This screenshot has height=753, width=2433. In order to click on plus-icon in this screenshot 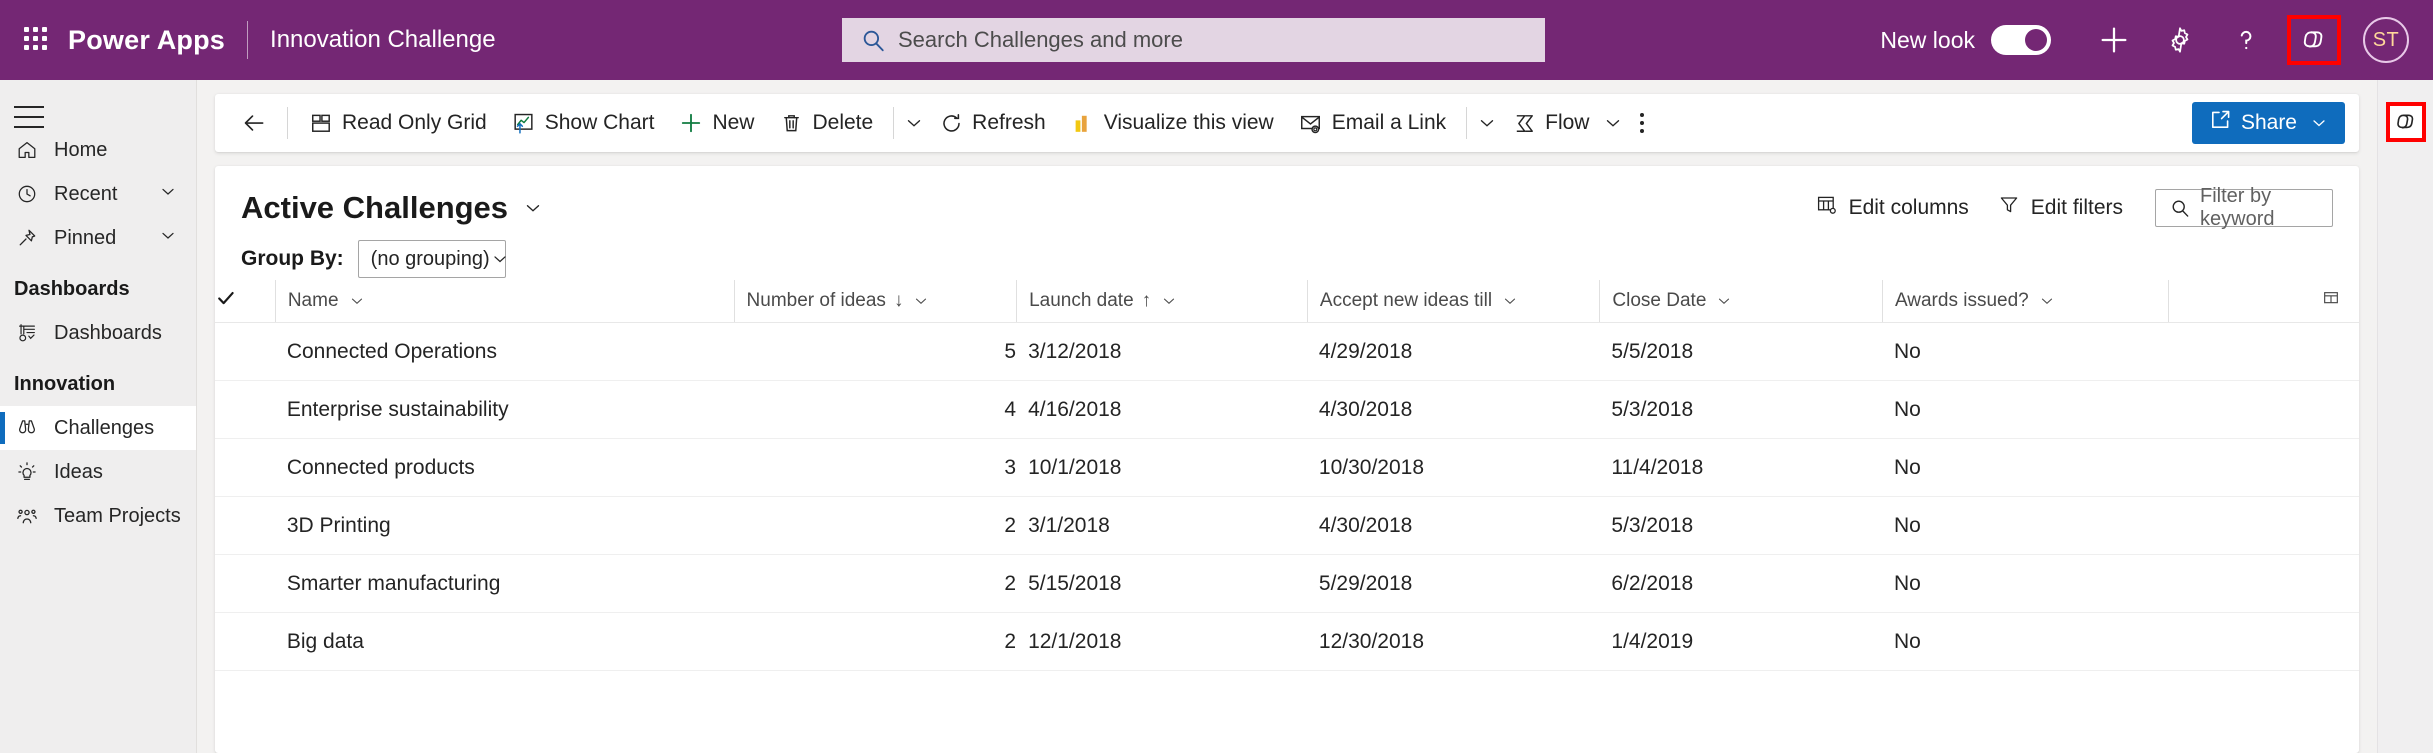, I will do `click(691, 123)`.